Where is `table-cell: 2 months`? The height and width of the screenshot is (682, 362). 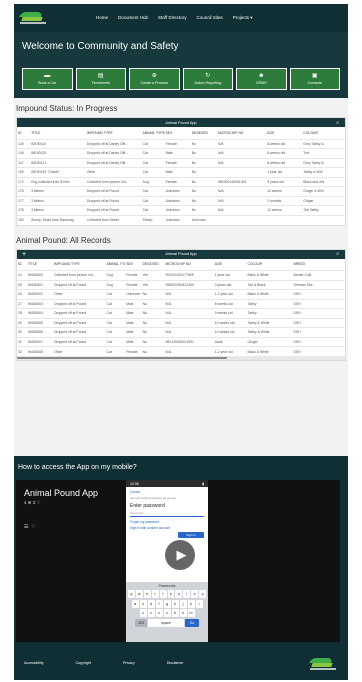 table-cell: 2 months is located at coordinates (284, 200).